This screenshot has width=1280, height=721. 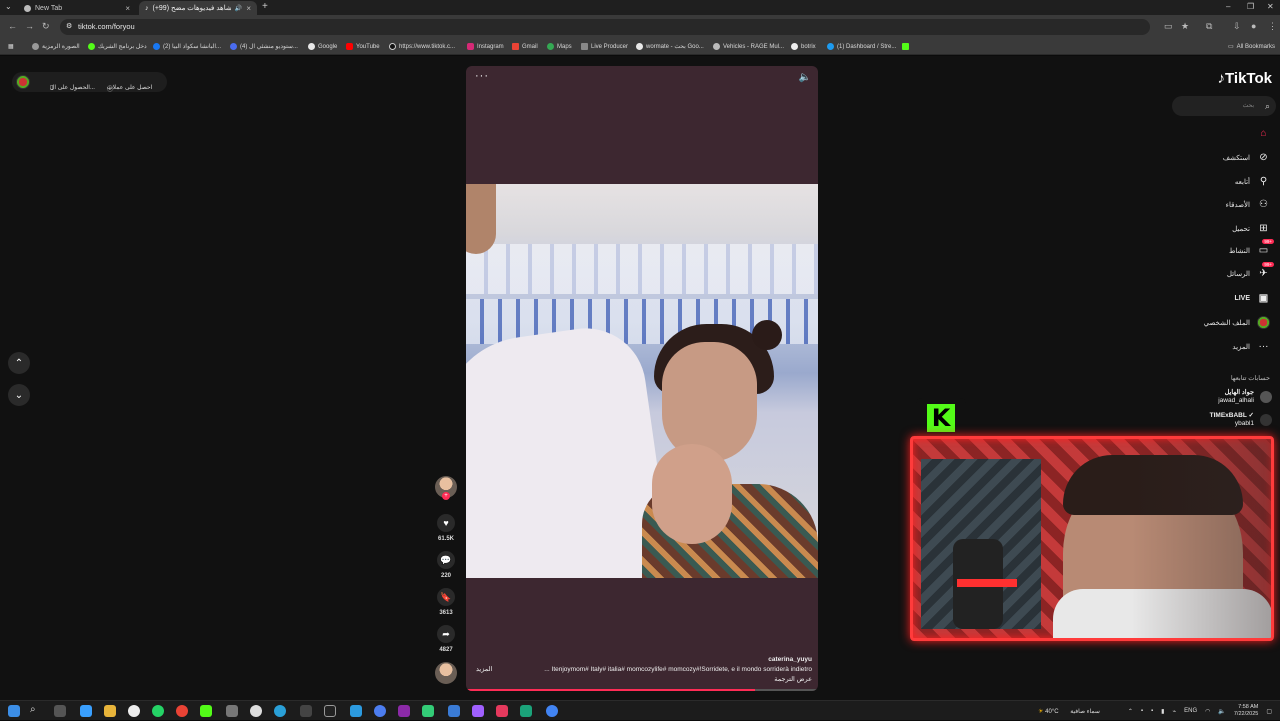 What do you see at coordinates (1246, 711) in the screenshot?
I see `clock: 7:58 AM 7/22/2025` at bounding box center [1246, 711].